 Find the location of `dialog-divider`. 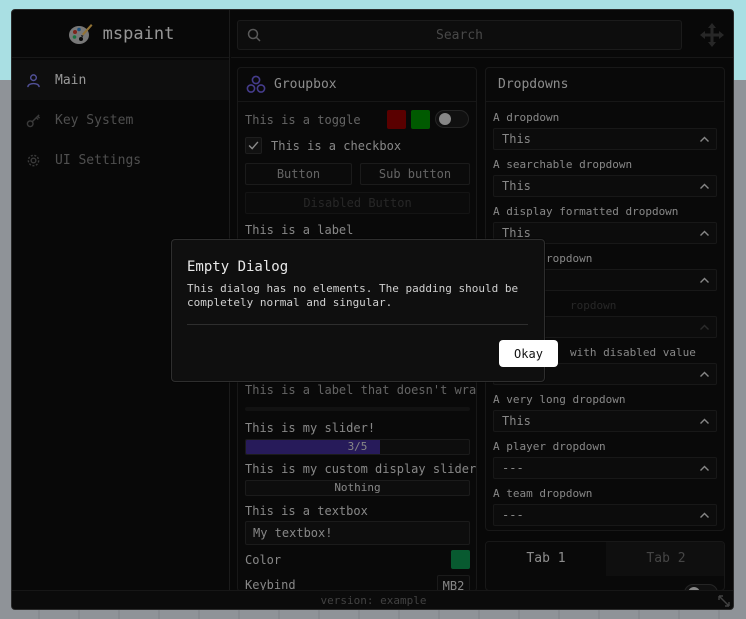

dialog-divider is located at coordinates (357, 324).